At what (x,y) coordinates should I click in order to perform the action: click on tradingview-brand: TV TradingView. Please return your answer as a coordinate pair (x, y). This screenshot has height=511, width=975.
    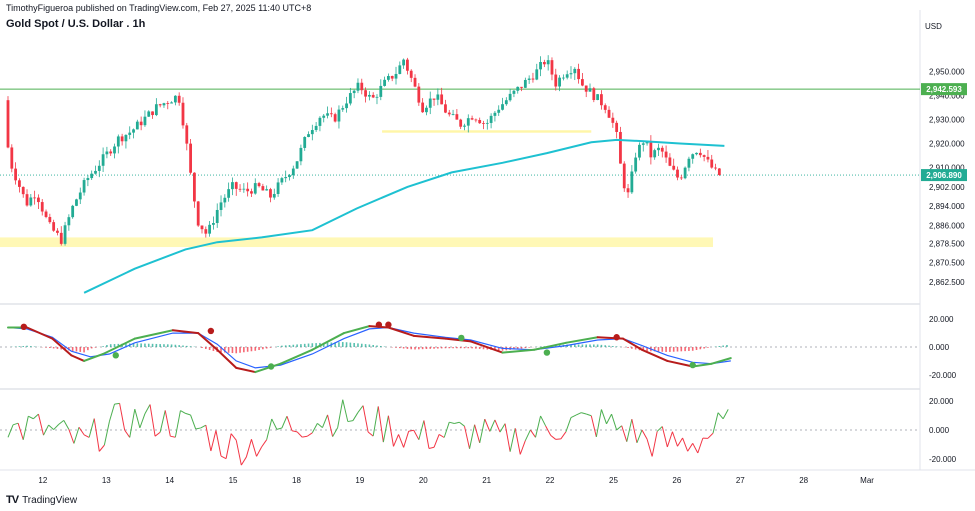
    Looking at the image, I should click on (41, 500).